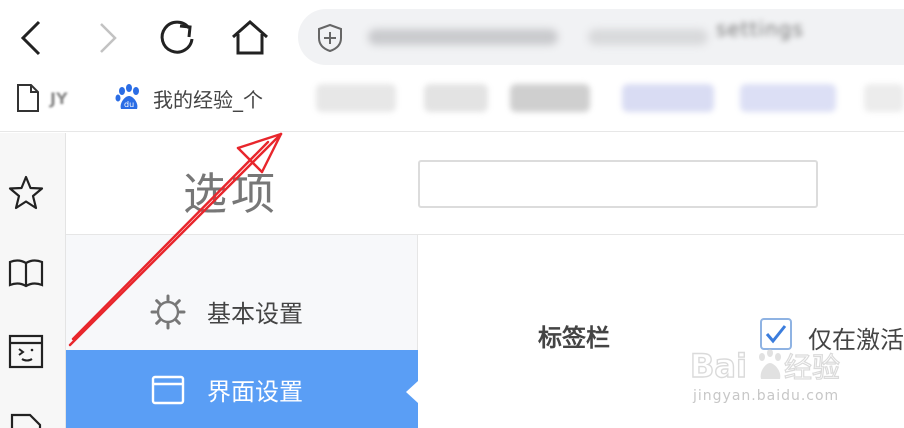 This screenshot has height=428, width=904. Describe the element at coordinates (255, 391) in the screenshot. I see `menu-item-label: 界面设置` at that location.